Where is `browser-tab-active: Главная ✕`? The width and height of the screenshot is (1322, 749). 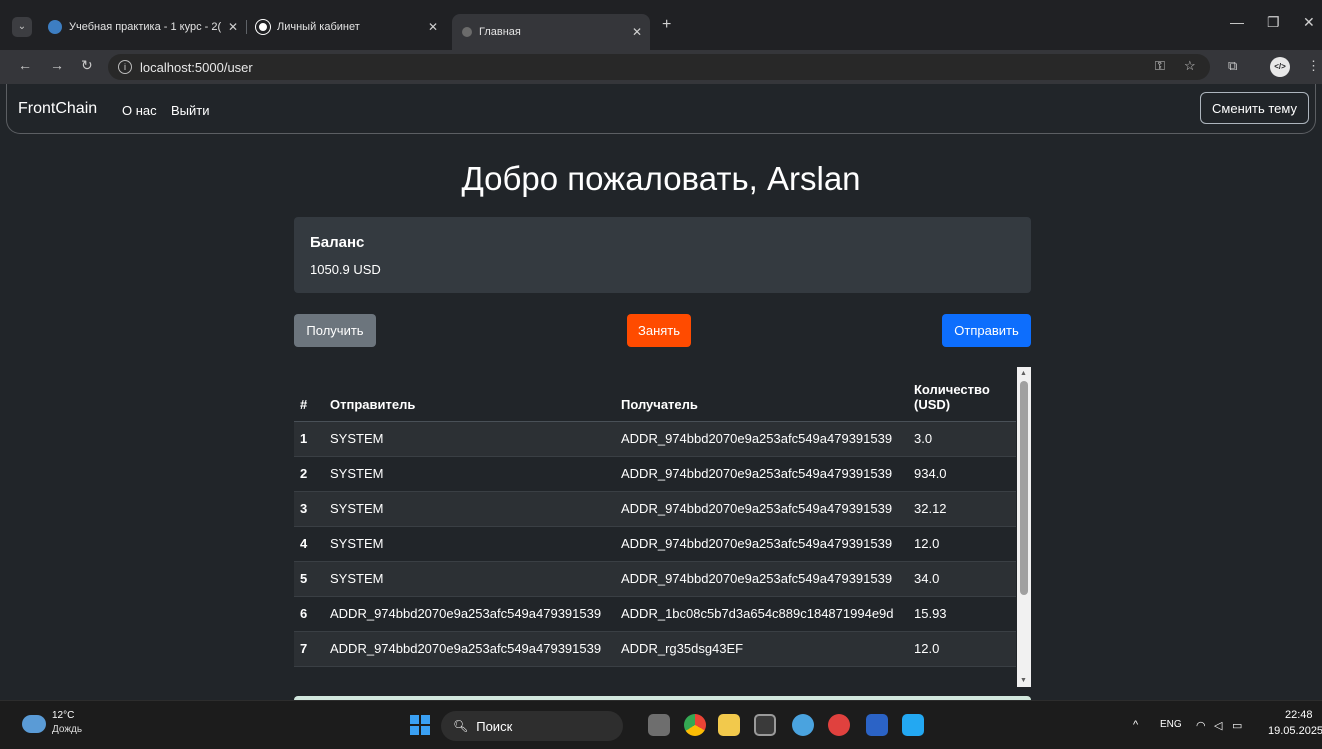 browser-tab-active: Главная ✕ is located at coordinates (551, 32).